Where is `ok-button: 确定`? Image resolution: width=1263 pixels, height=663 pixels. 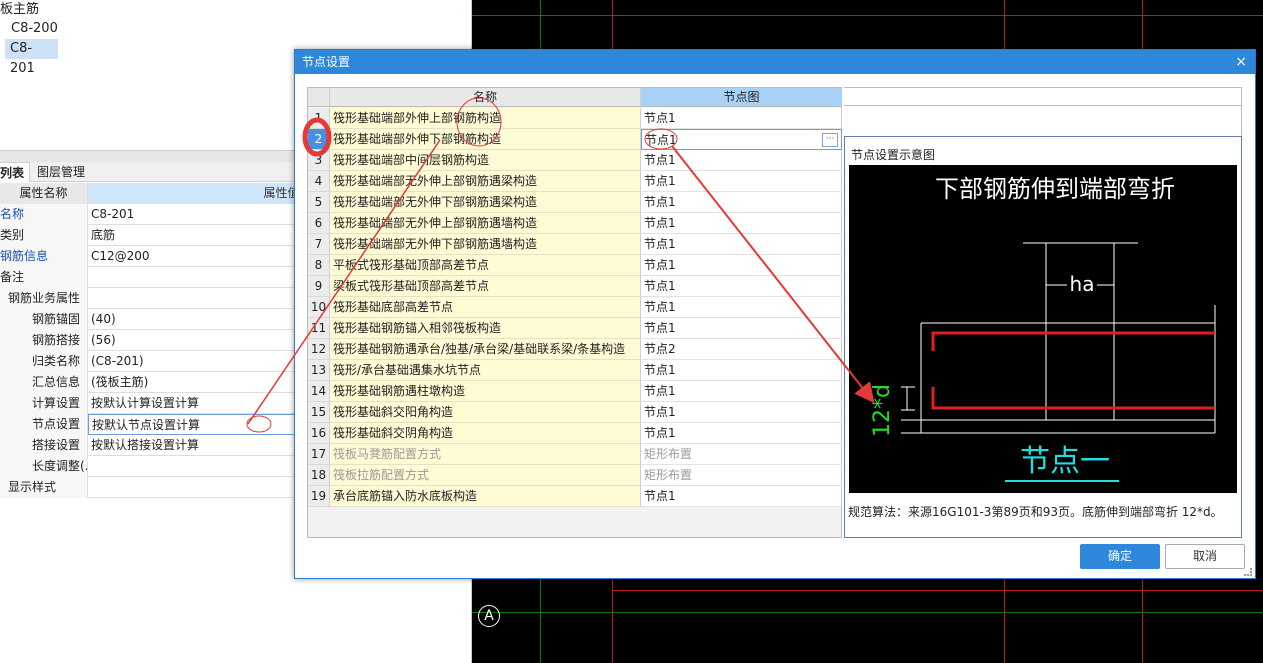 ok-button: 确定 is located at coordinates (1120, 556).